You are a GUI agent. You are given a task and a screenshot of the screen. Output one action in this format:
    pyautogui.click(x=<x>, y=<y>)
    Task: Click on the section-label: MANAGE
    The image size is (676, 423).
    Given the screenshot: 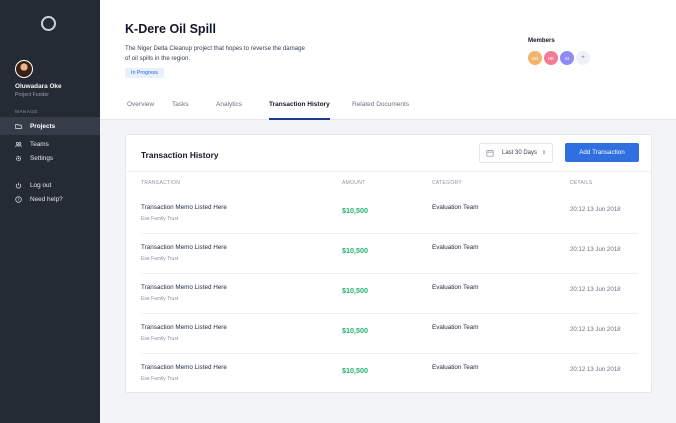 What is the action you would take?
    pyautogui.click(x=26, y=111)
    